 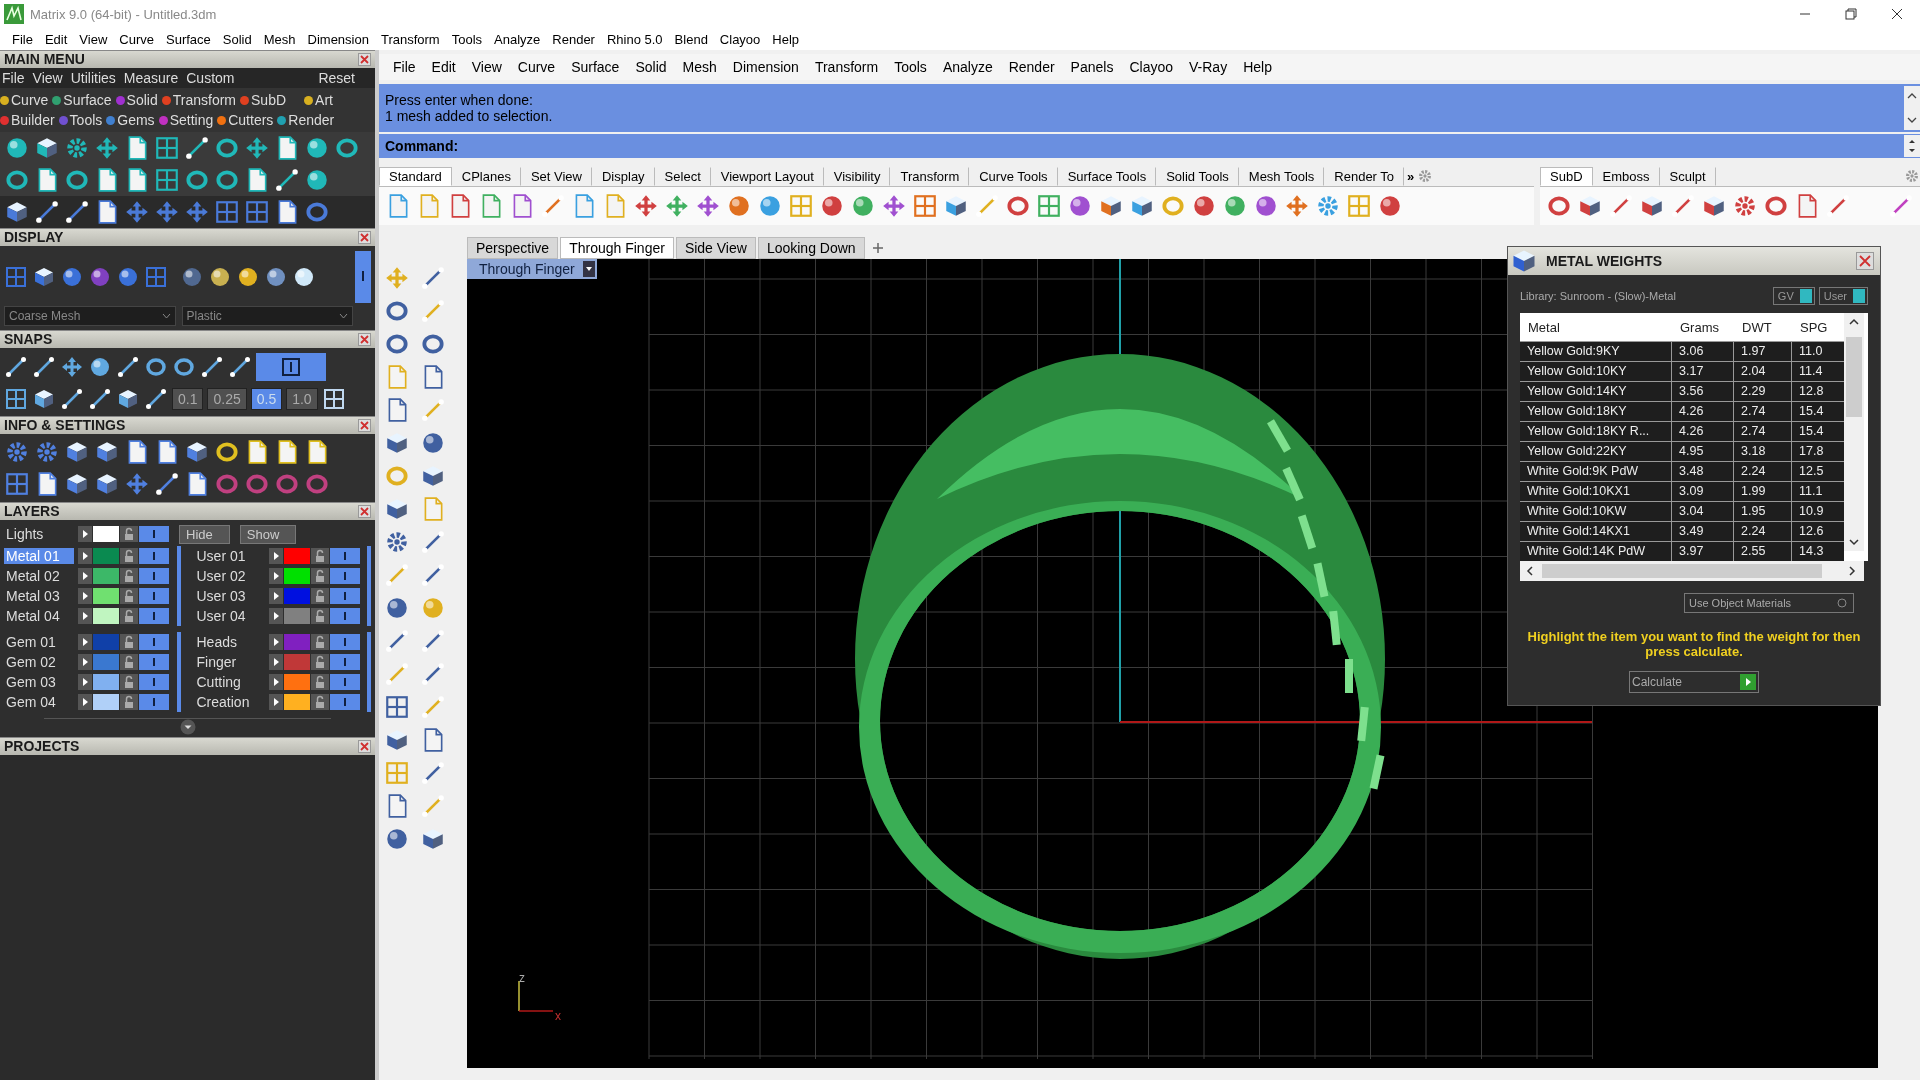 What do you see at coordinates (857, 176) in the screenshot?
I see `toolbar-tab: Visibility` at bounding box center [857, 176].